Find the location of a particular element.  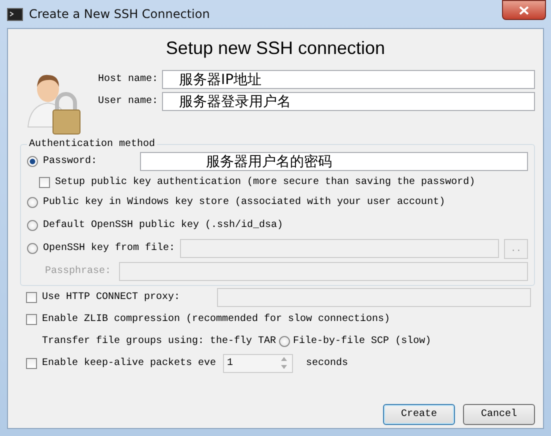

unit-label: seconds is located at coordinates (327, 363).